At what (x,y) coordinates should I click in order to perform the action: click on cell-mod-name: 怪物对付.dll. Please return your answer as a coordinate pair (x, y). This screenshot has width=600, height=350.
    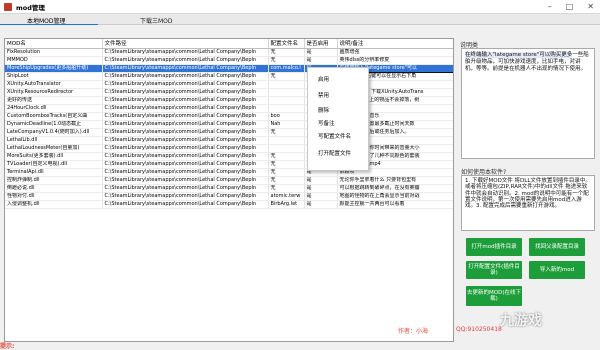
    Looking at the image, I should click on (54, 196).